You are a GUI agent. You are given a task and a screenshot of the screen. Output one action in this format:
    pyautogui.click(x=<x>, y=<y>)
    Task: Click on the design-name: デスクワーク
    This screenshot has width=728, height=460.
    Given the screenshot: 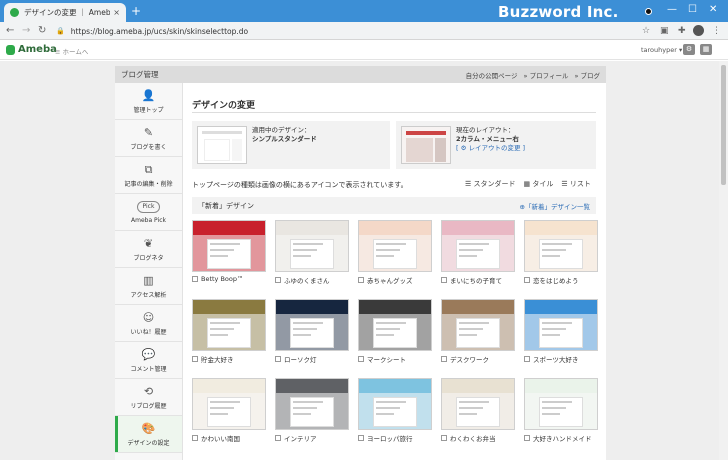 What is the action you would take?
    pyautogui.click(x=469, y=360)
    